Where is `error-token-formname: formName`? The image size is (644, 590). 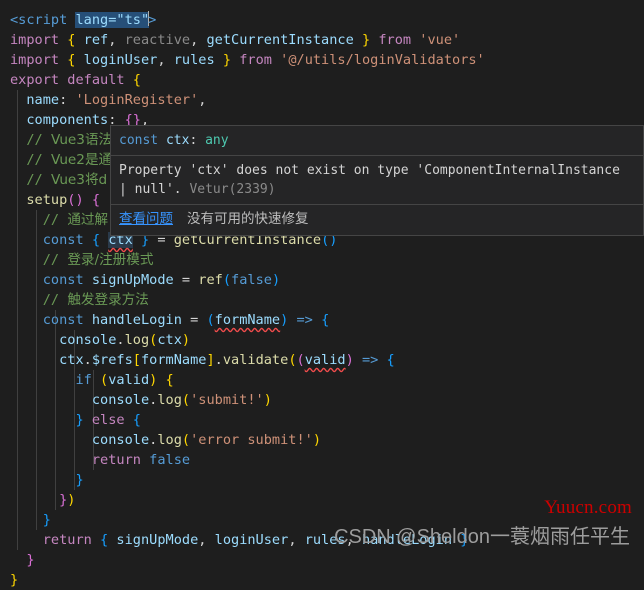 error-token-formname: formName is located at coordinates (247, 320).